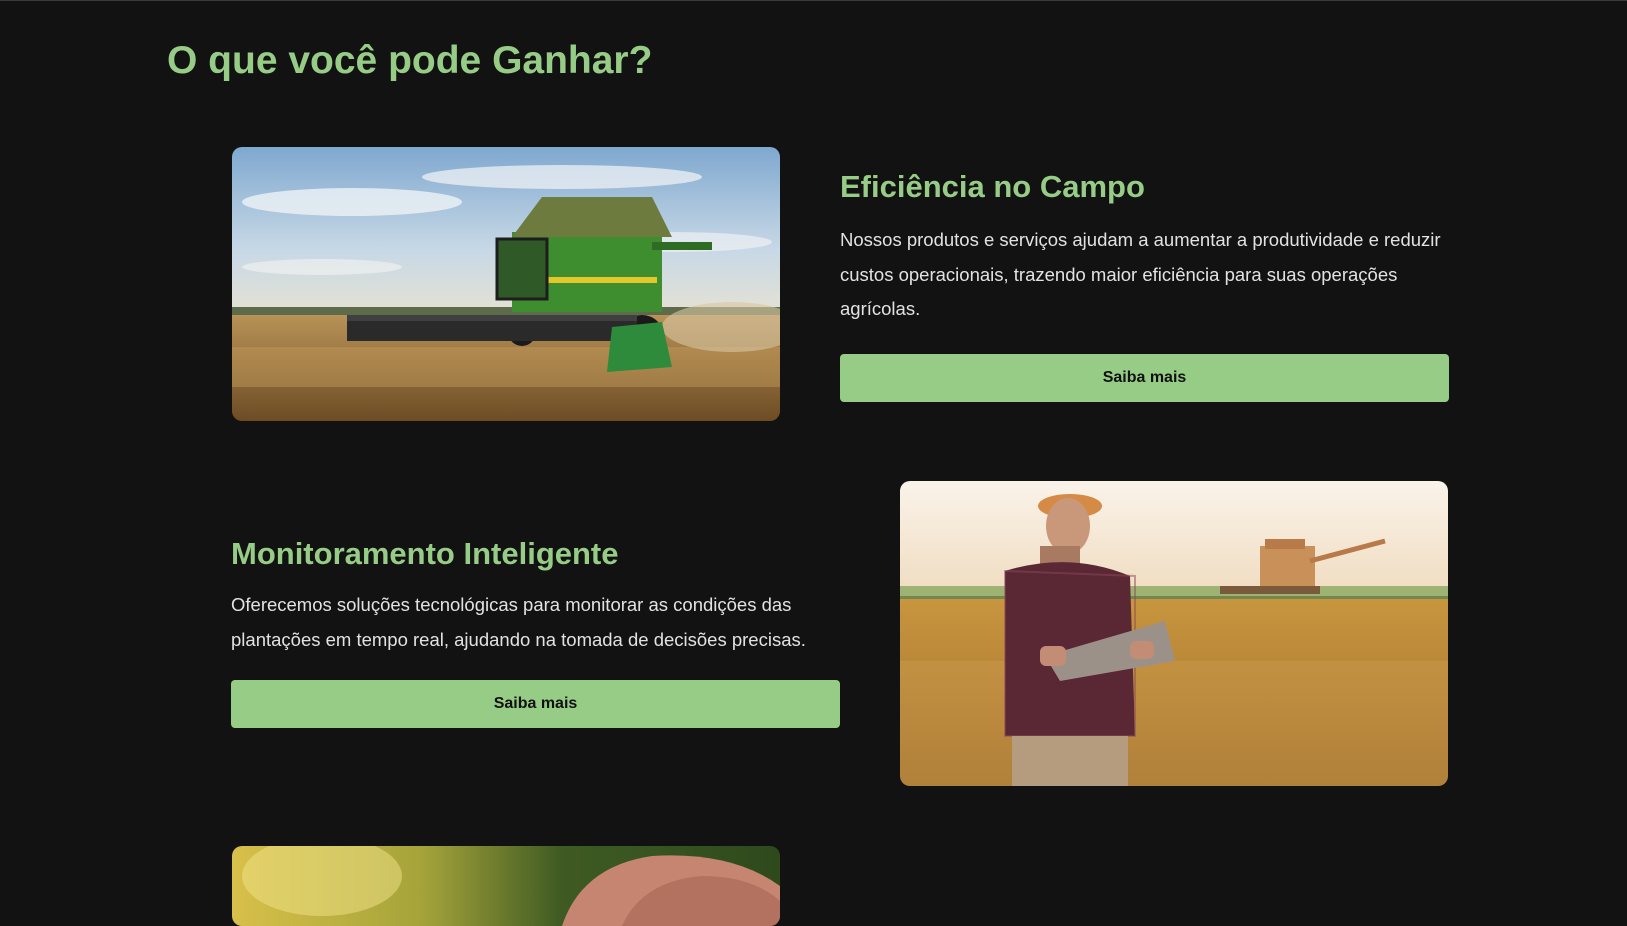  What do you see at coordinates (506, 284) in the screenshot?
I see `combine-harvester-image` at bounding box center [506, 284].